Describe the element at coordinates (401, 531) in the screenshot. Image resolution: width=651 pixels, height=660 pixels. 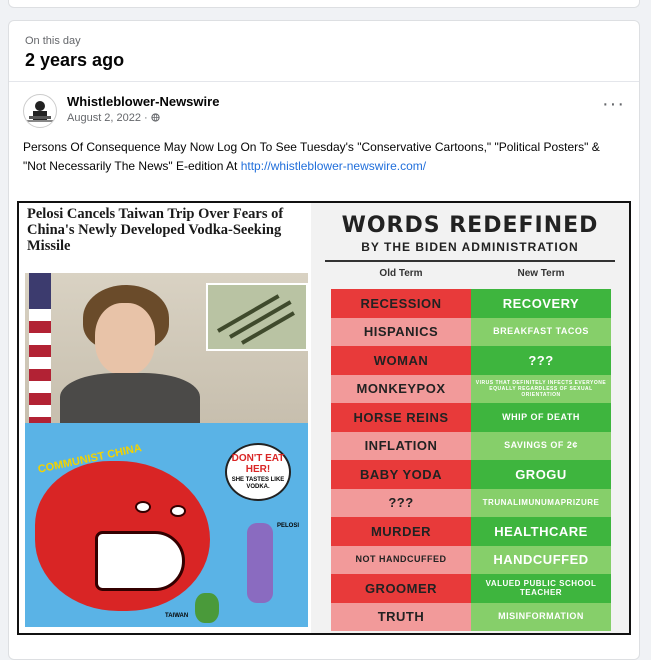
I see `old-term-cell: MURDER` at that location.